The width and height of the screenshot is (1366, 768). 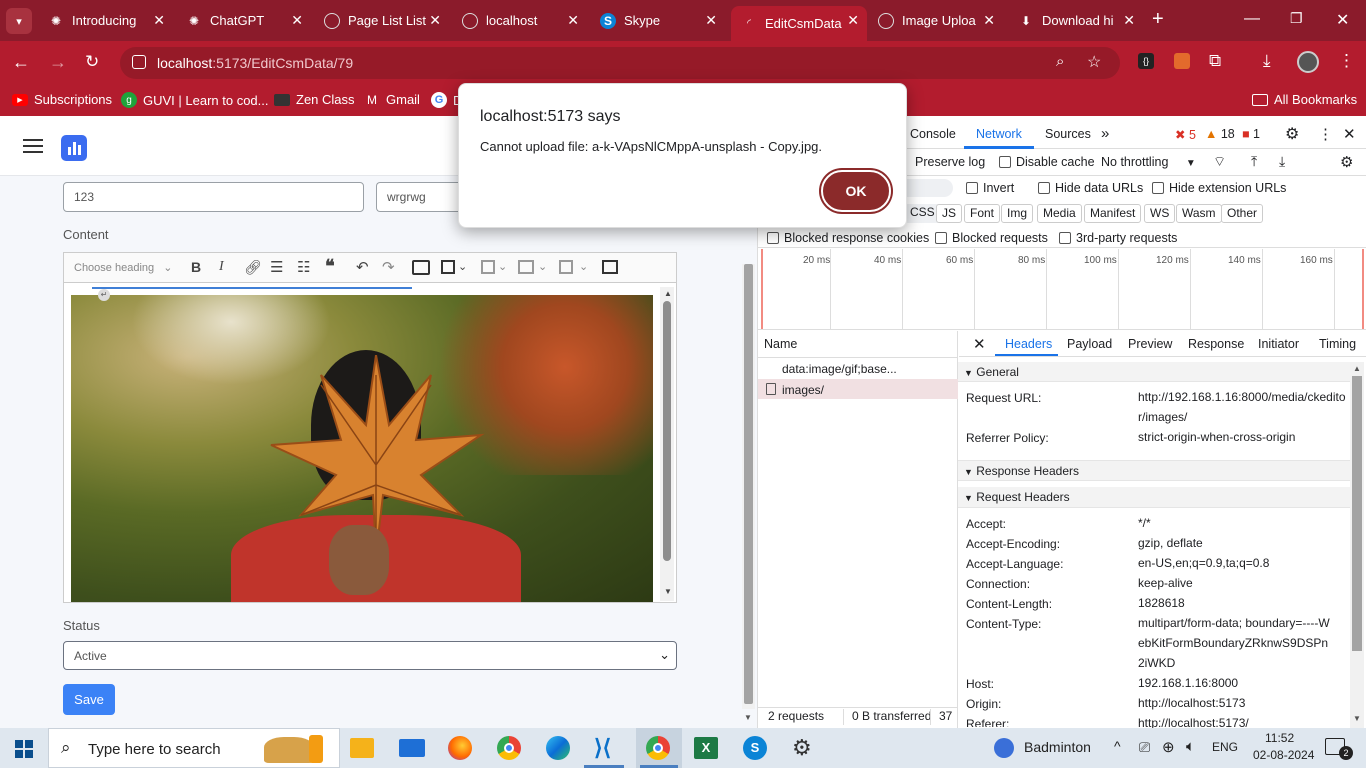 What do you see at coordinates (922, 213) in the screenshot?
I see `filter-css: CSS` at bounding box center [922, 213].